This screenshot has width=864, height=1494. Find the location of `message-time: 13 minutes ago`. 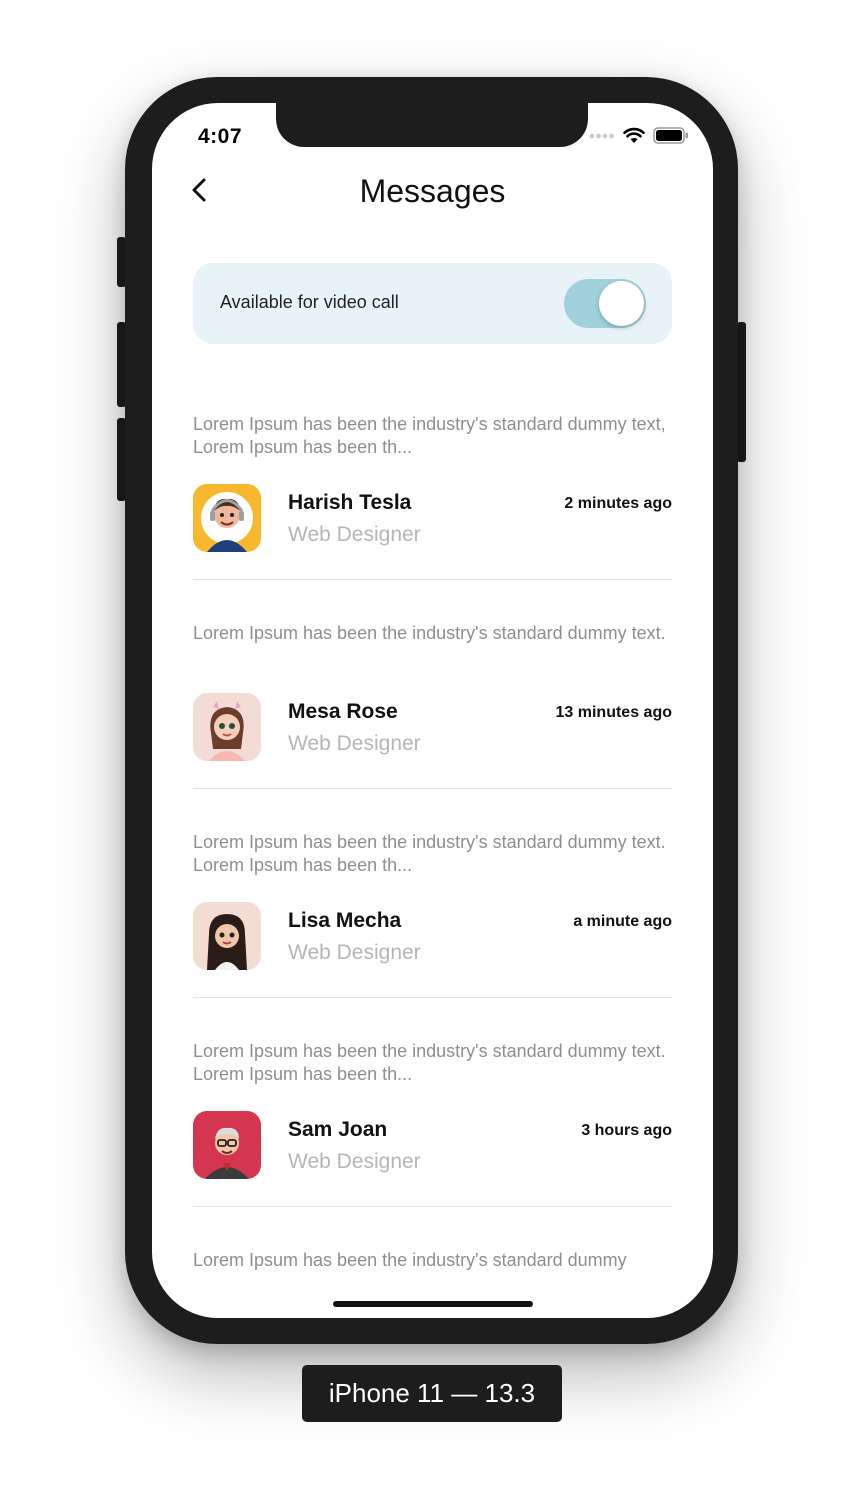

message-time: 13 minutes ago is located at coordinates (613, 712).